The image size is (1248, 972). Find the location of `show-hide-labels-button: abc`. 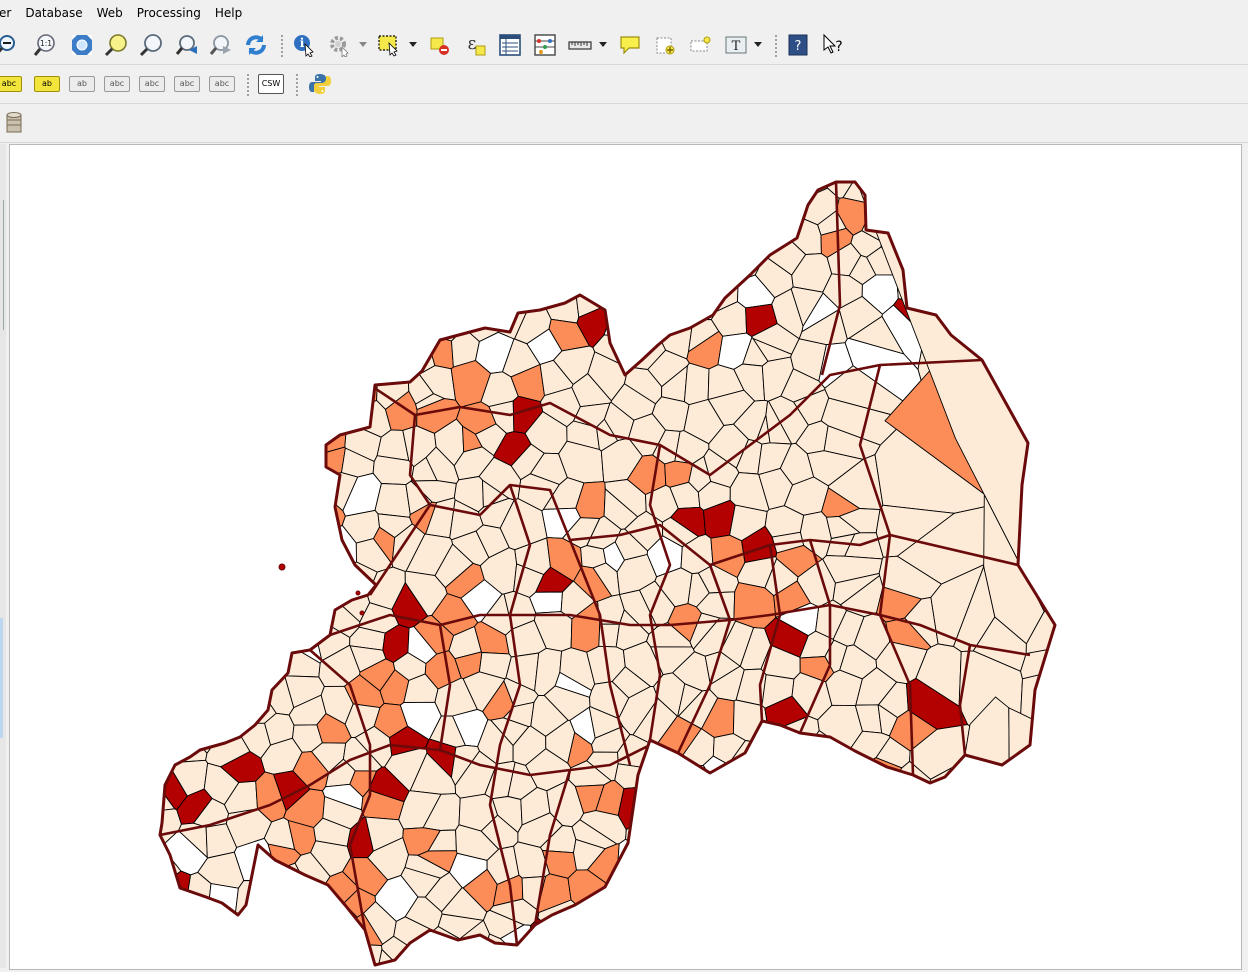

show-hide-labels-button: abc is located at coordinates (117, 84).